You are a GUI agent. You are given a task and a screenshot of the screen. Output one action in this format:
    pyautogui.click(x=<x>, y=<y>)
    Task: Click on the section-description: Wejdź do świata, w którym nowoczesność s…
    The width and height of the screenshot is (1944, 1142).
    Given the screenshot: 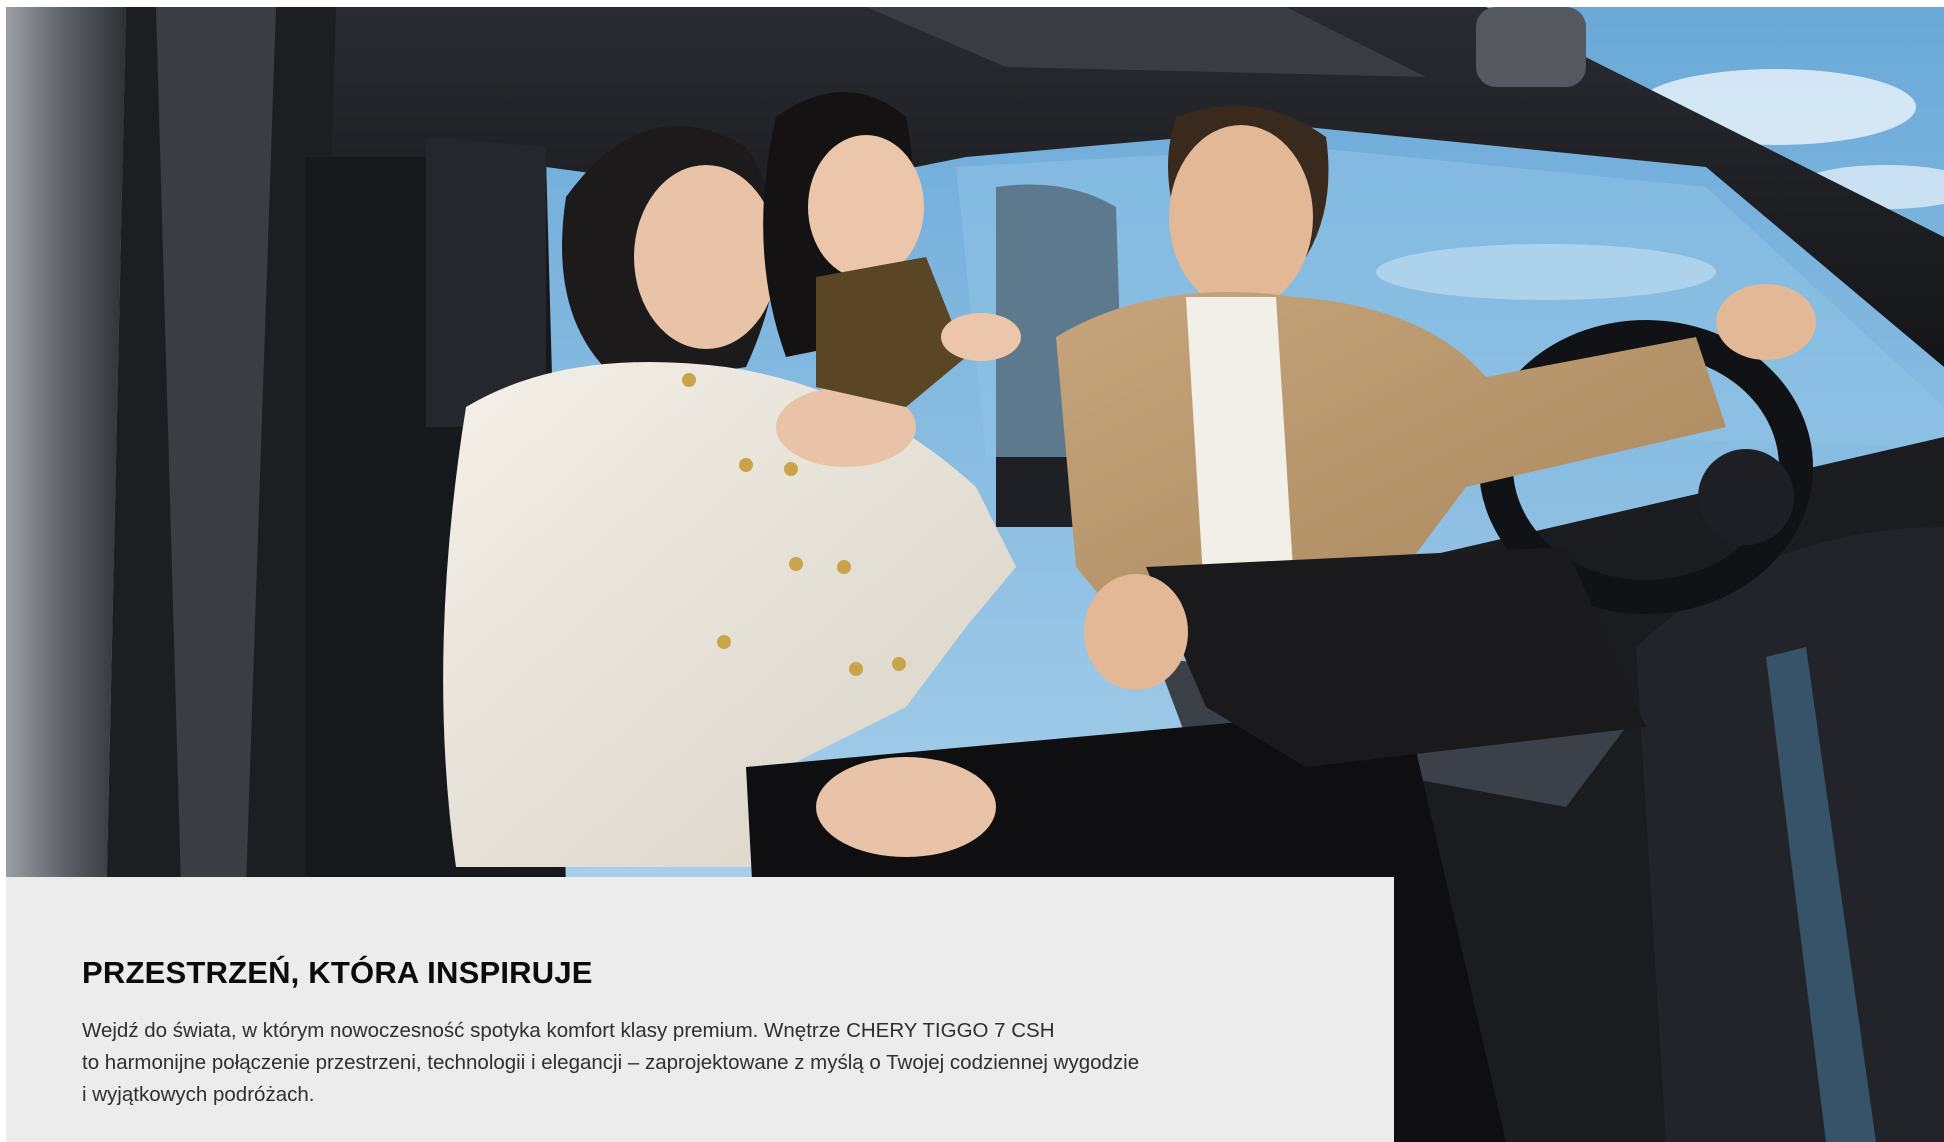 What is the action you would take?
    pyautogui.click(x=738, y=1063)
    